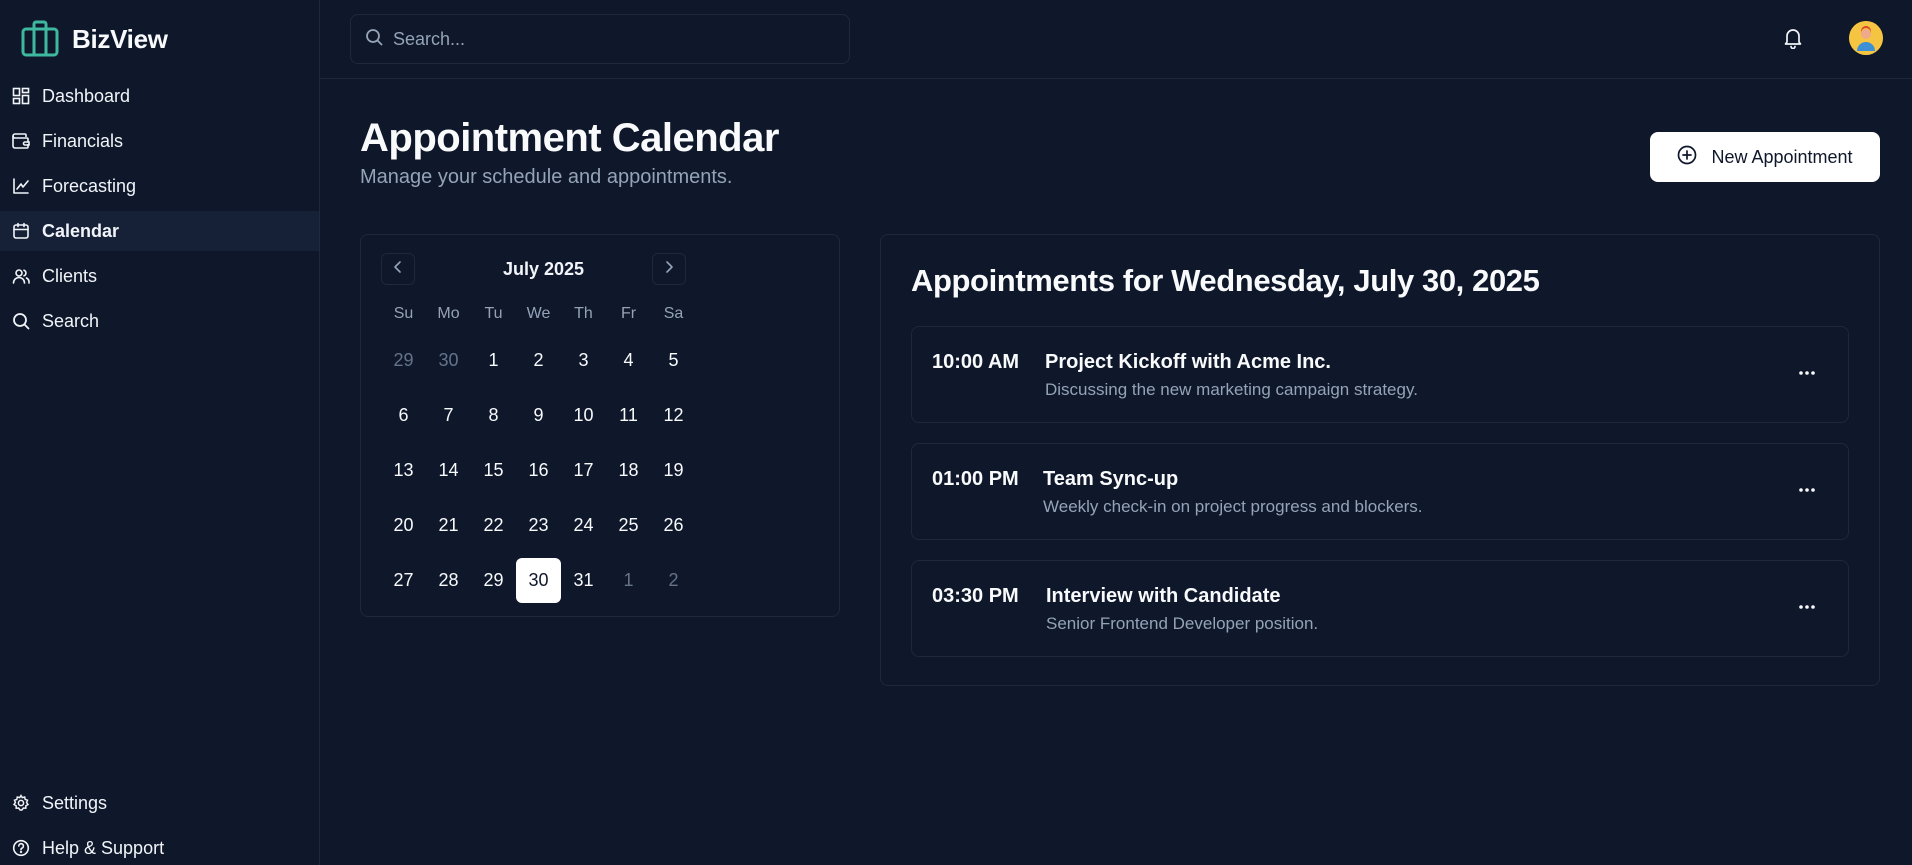 Image resolution: width=1912 pixels, height=865 pixels. Describe the element at coordinates (21, 803) in the screenshot. I see `gear-icon` at that location.